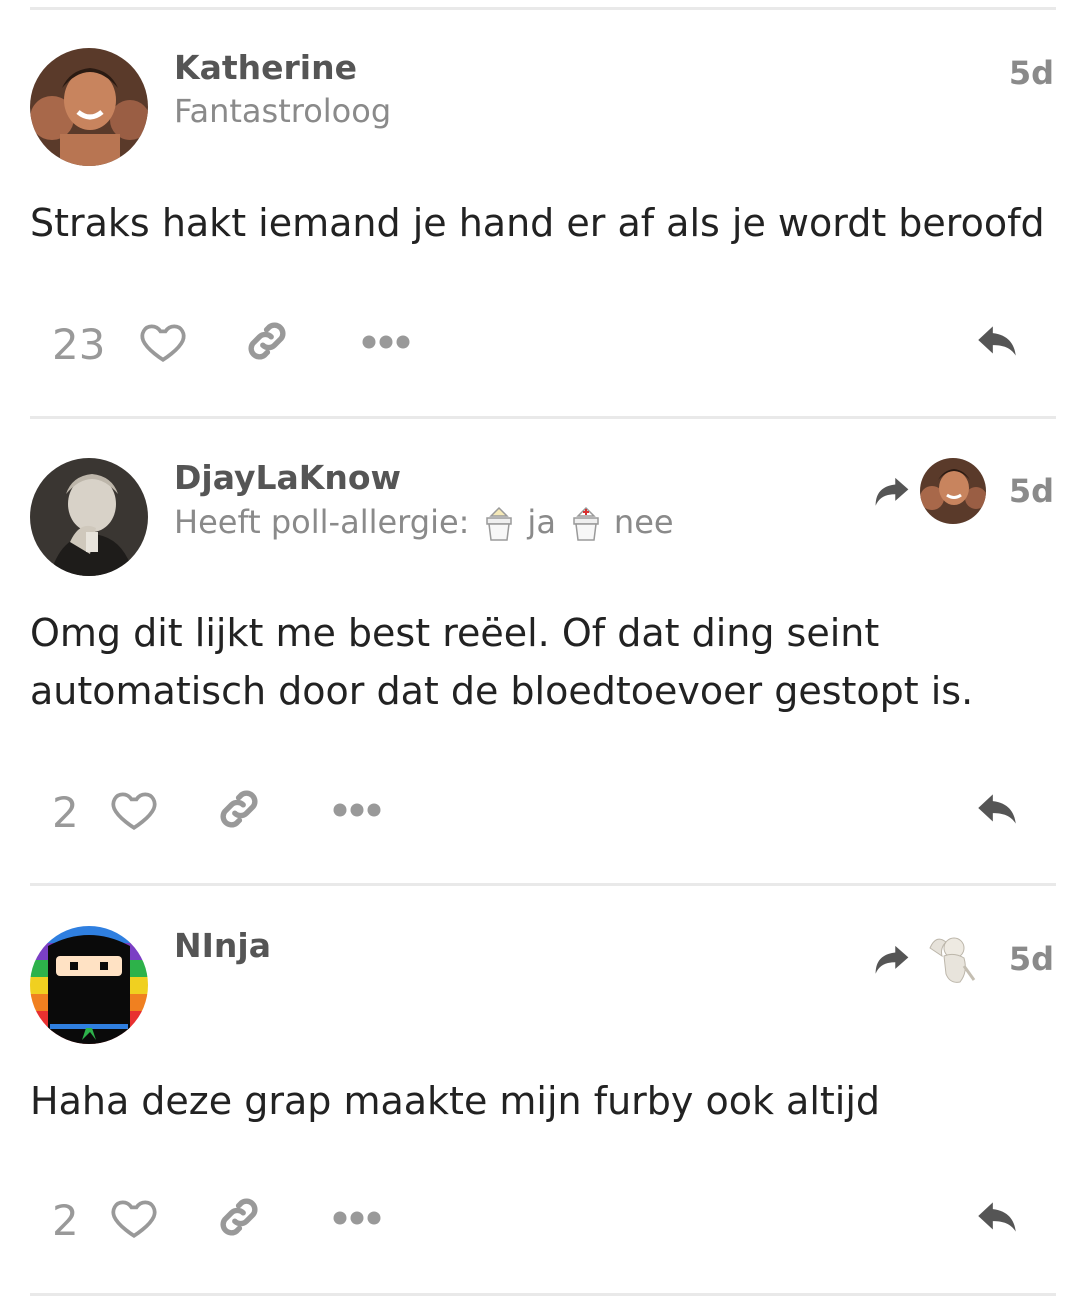 The image size is (1080, 1309). What do you see at coordinates (89, 517) in the screenshot?
I see `avatar-djaylaknow` at bounding box center [89, 517].